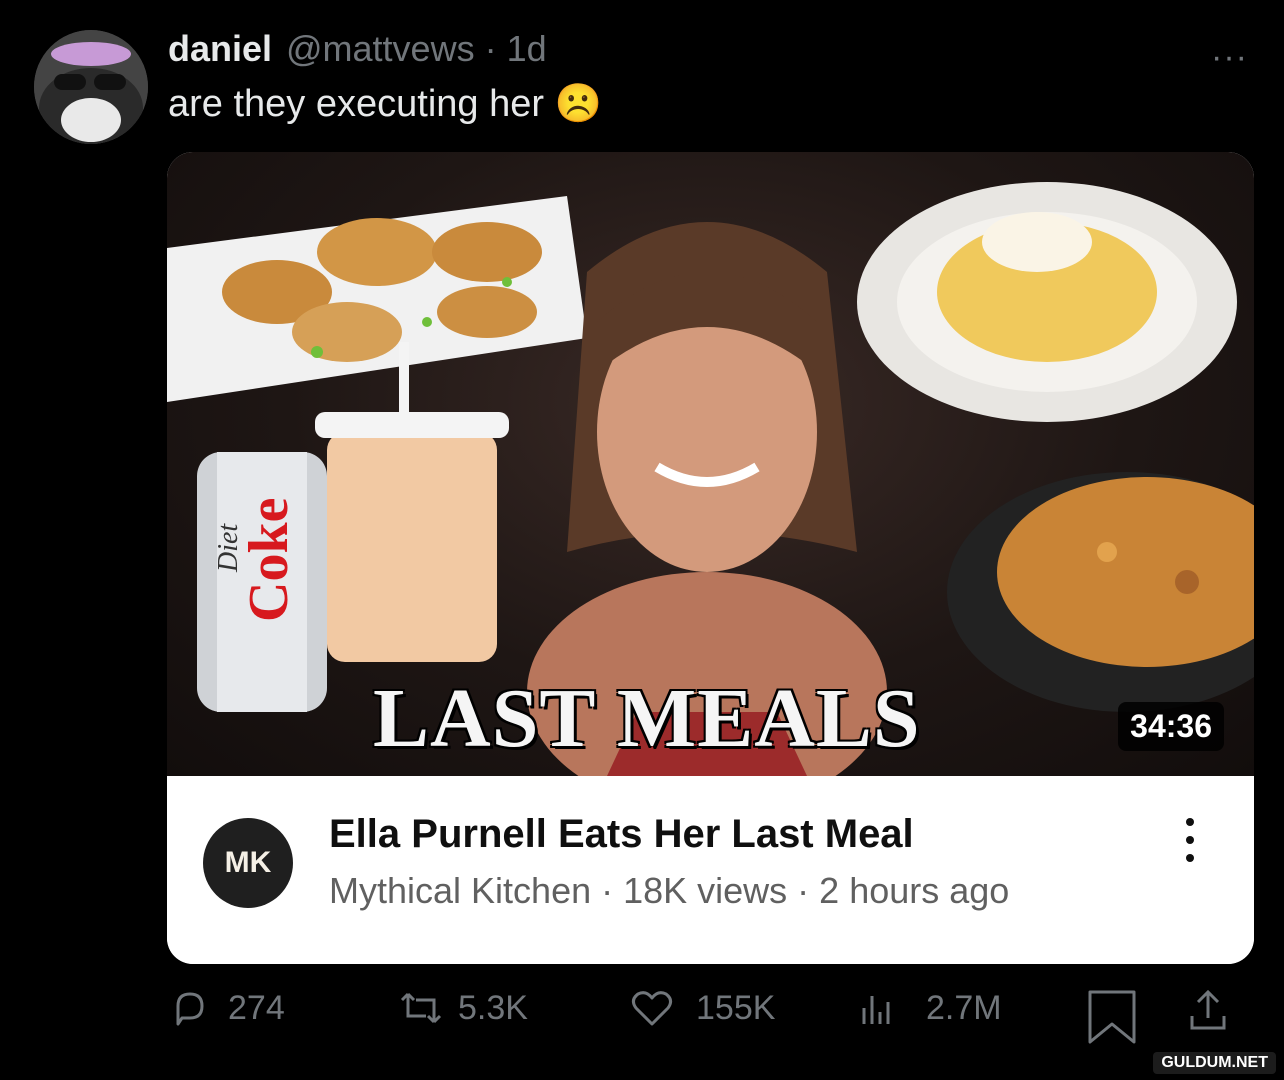 The height and width of the screenshot is (1080, 1284). What do you see at coordinates (228, 548) in the screenshot?
I see `svg-text: Diet` at bounding box center [228, 548].